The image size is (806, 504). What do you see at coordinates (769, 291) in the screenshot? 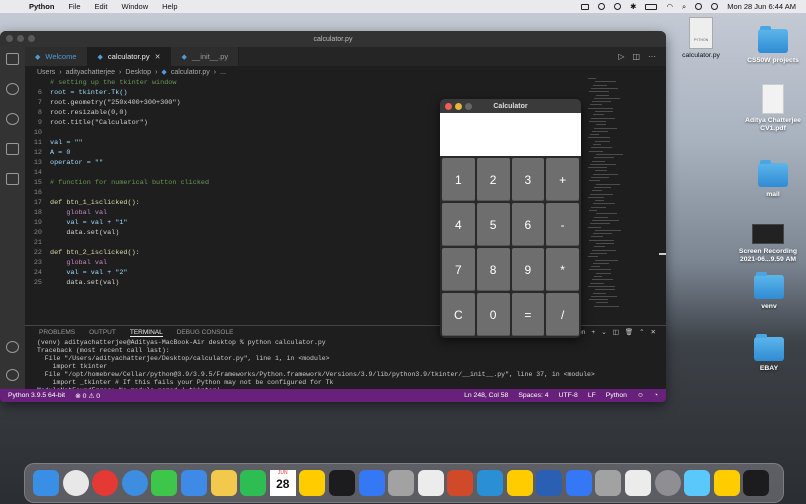
I see `desktop-folder-venv: venv` at bounding box center [769, 291].